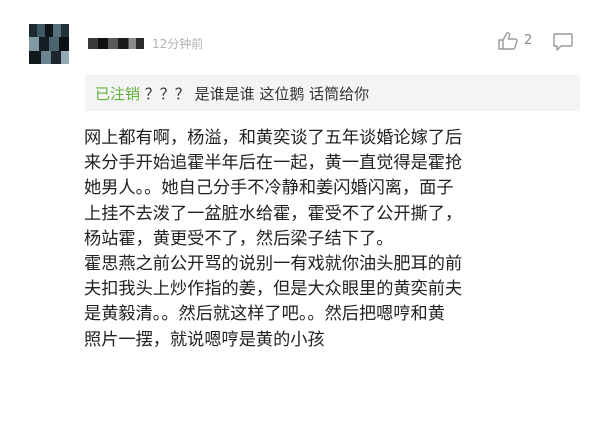 This screenshot has height=430, width=600. I want to click on comment-bubble-icon, so click(563, 42).